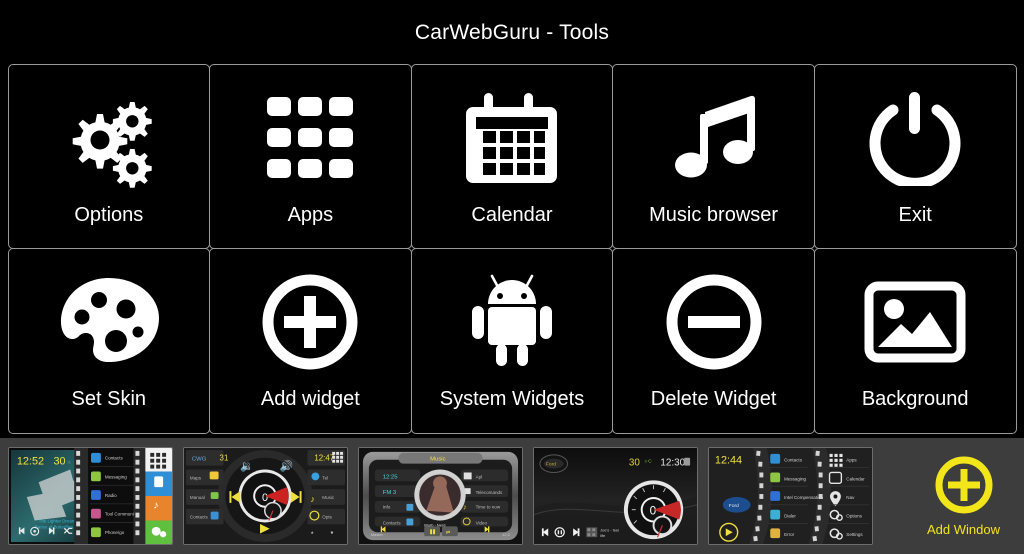 Image resolution: width=1024 pixels, height=554 pixels. I want to click on tool-label: System Widgets, so click(512, 399).